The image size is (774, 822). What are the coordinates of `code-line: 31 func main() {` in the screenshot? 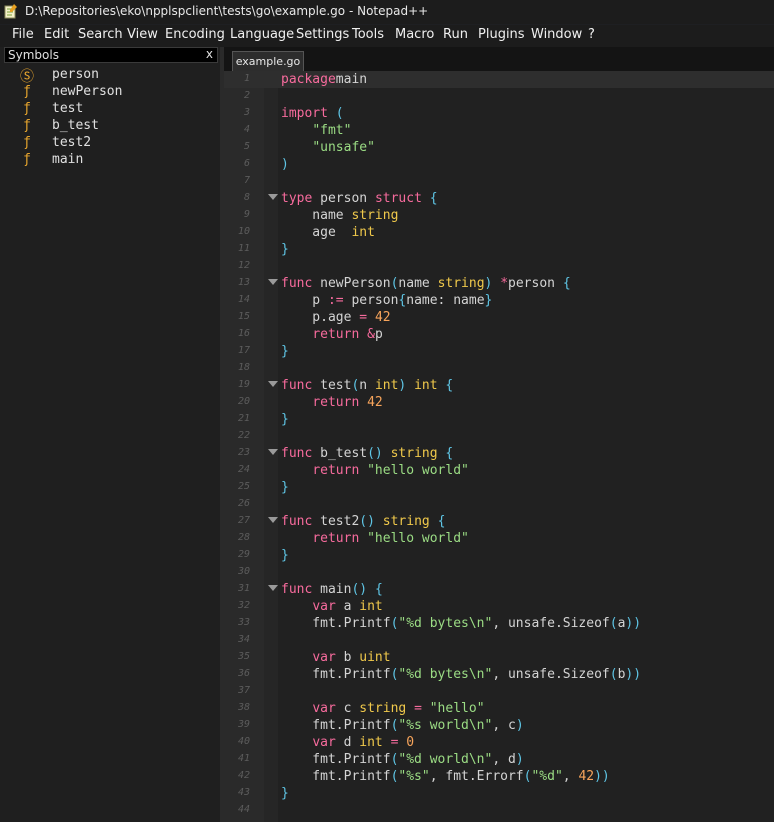 It's located at (499, 589).